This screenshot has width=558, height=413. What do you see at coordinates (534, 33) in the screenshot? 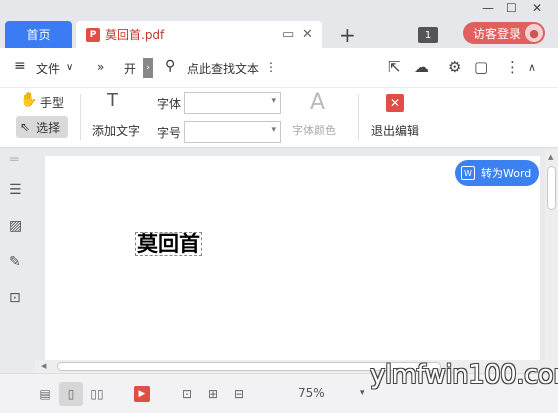
I see `avatar-icon: ●` at bounding box center [534, 33].